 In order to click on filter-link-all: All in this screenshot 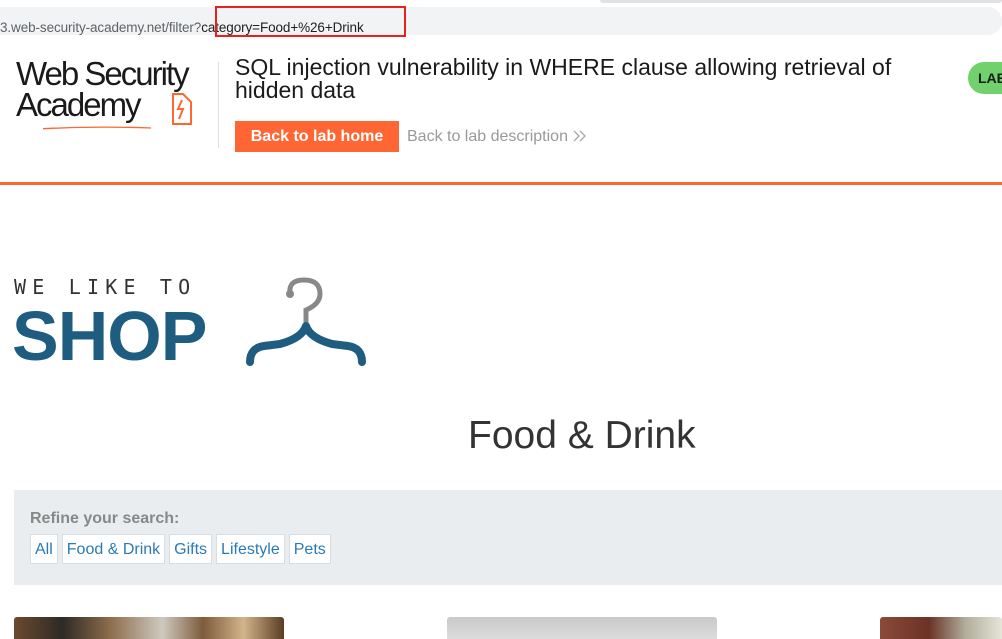, I will do `click(44, 549)`.